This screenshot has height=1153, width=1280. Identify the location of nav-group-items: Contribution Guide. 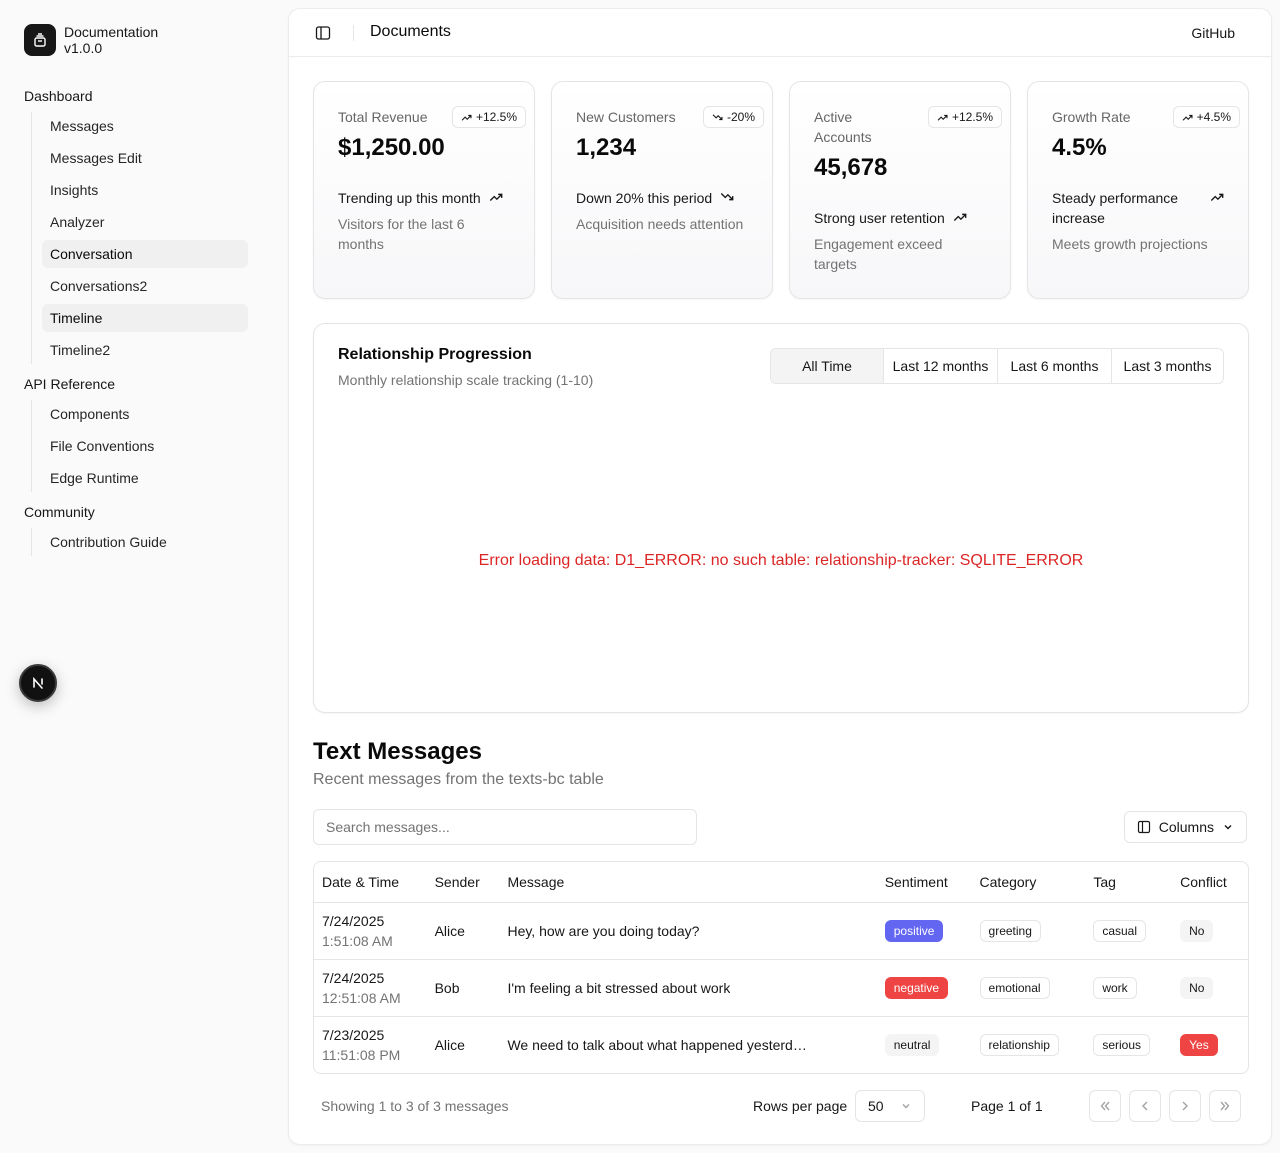
(139, 542).